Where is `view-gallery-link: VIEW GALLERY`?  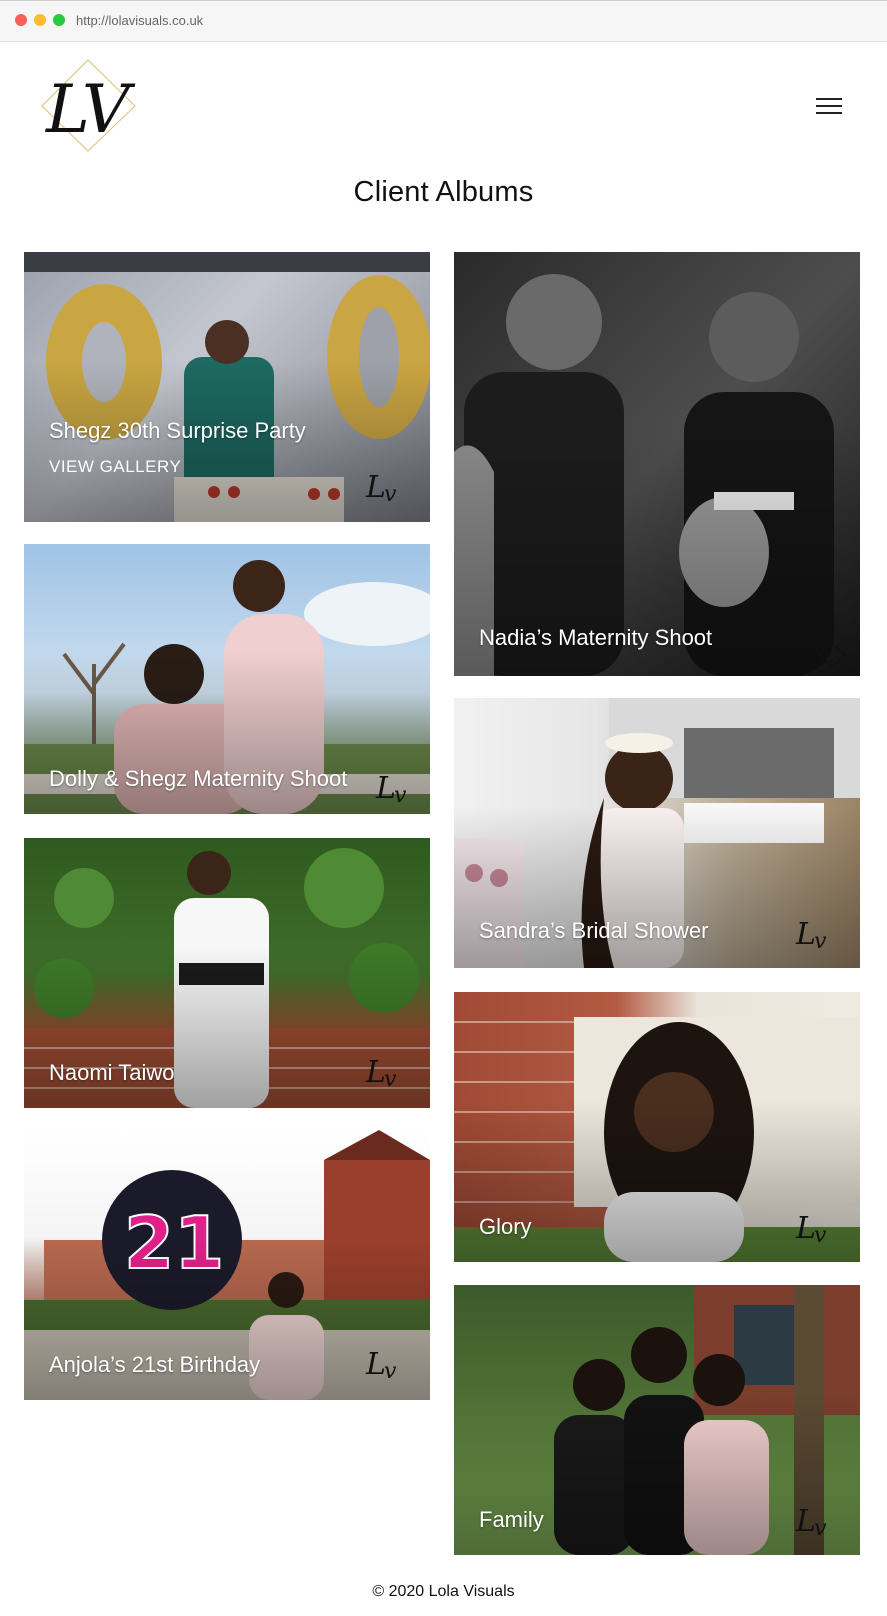 view-gallery-link: VIEW GALLERY is located at coordinates (115, 467).